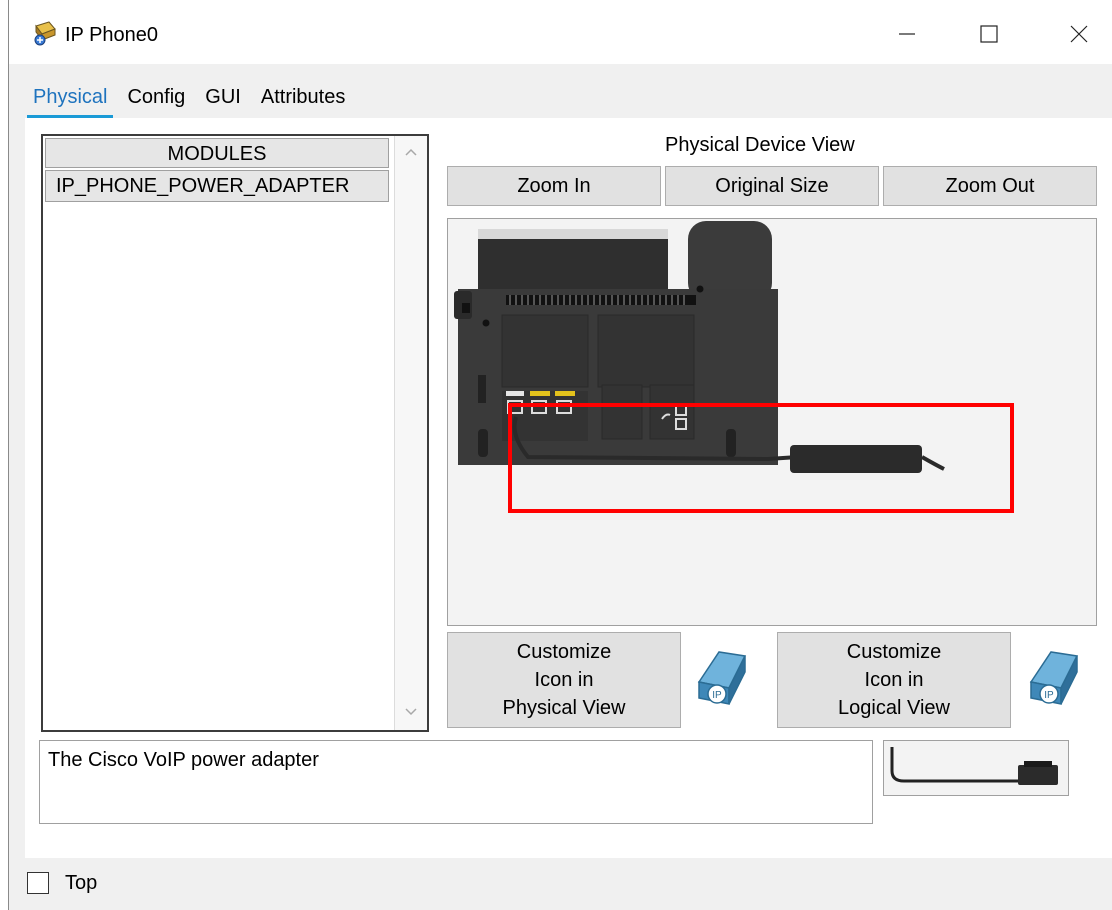  I want to click on modules-scrollbar, so click(410, 433).